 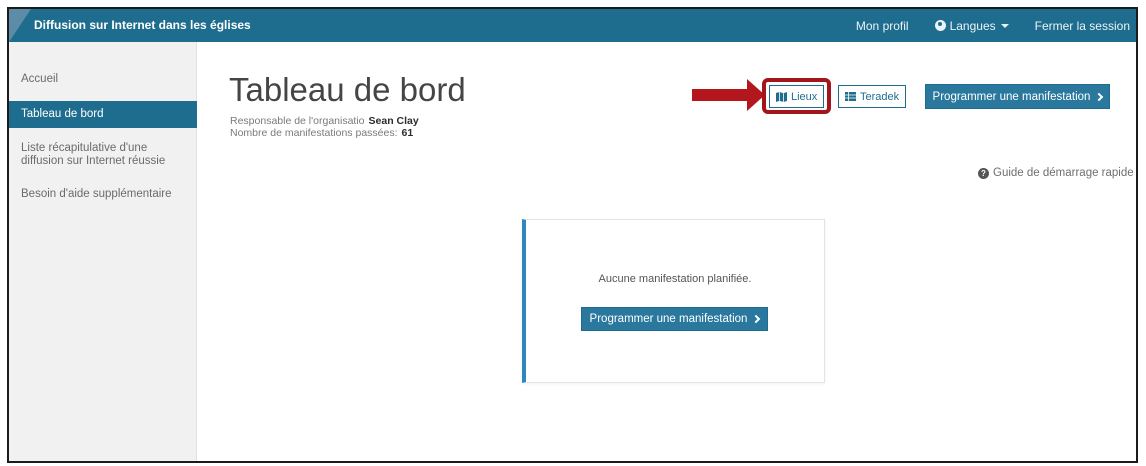 I want to click on languages-dropdown: Langues, so click(x=971, y=25).